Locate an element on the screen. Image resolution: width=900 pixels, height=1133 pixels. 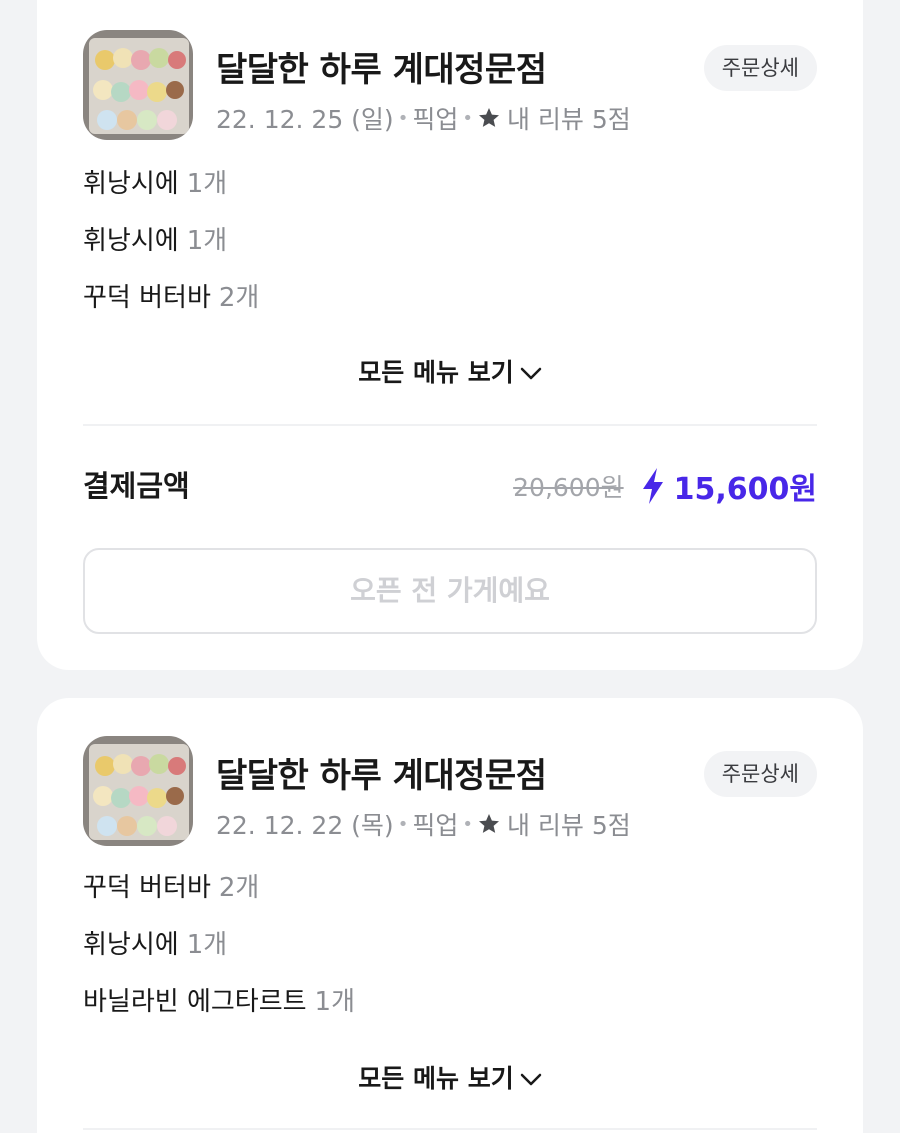
payment-row: 결제금액 20,600원 15,600원 is located at coordinates (450, 486).